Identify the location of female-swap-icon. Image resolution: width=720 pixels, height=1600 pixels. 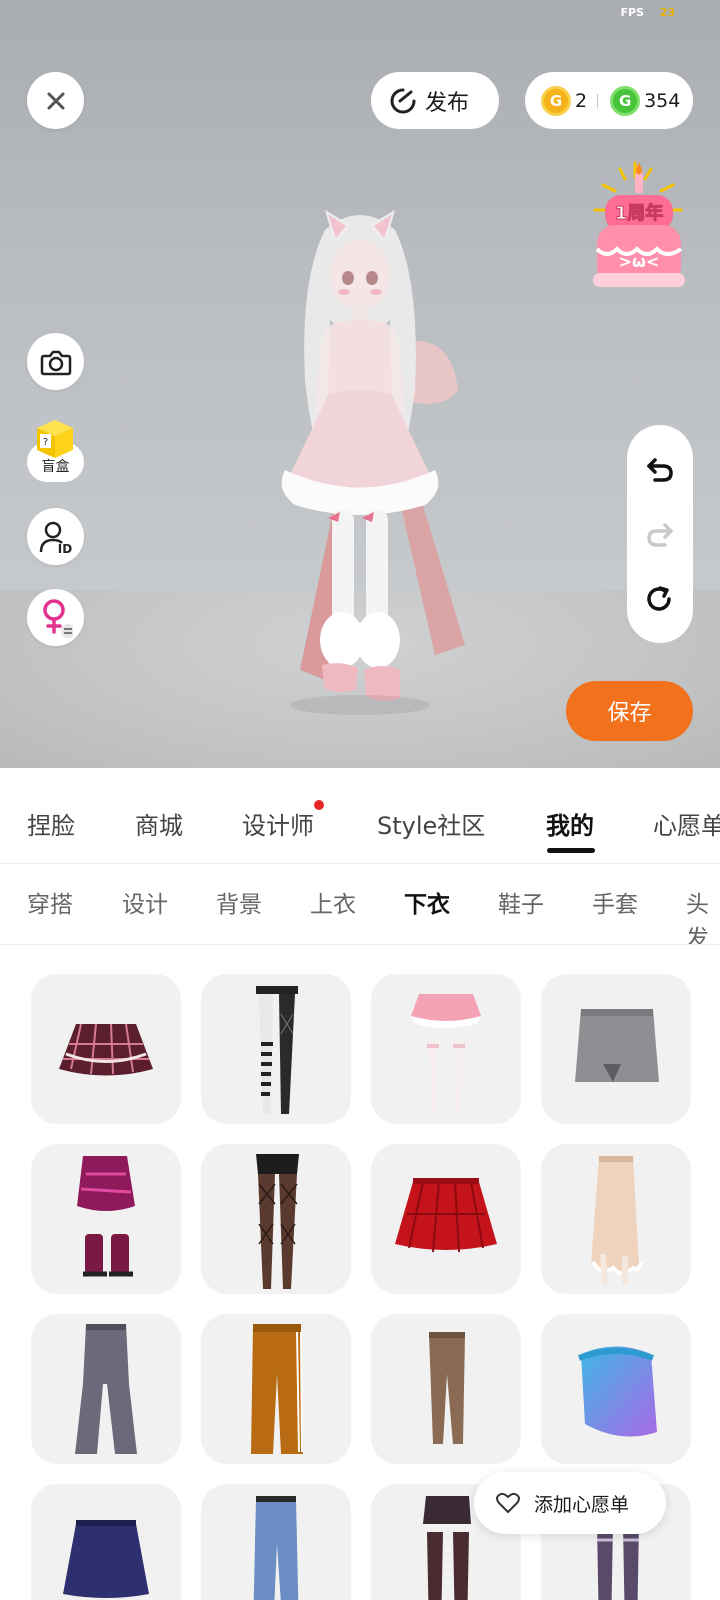
(57, 618).